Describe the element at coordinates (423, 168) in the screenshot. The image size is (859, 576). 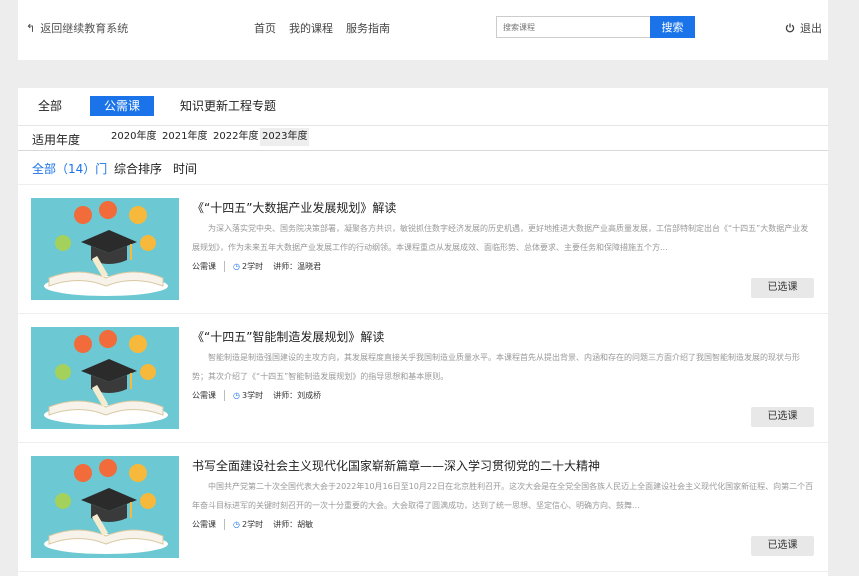
I see `sort-bar: 全部（14）门 综合排序 时间` at that location.